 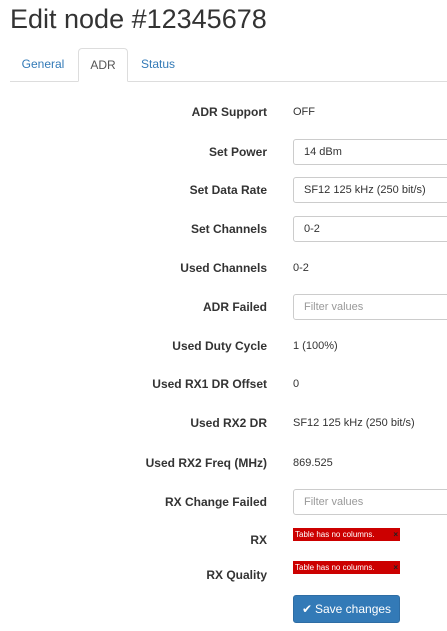 I want to click on set-data-rate-label: Set Data Rate, so click(x=228, y=190).